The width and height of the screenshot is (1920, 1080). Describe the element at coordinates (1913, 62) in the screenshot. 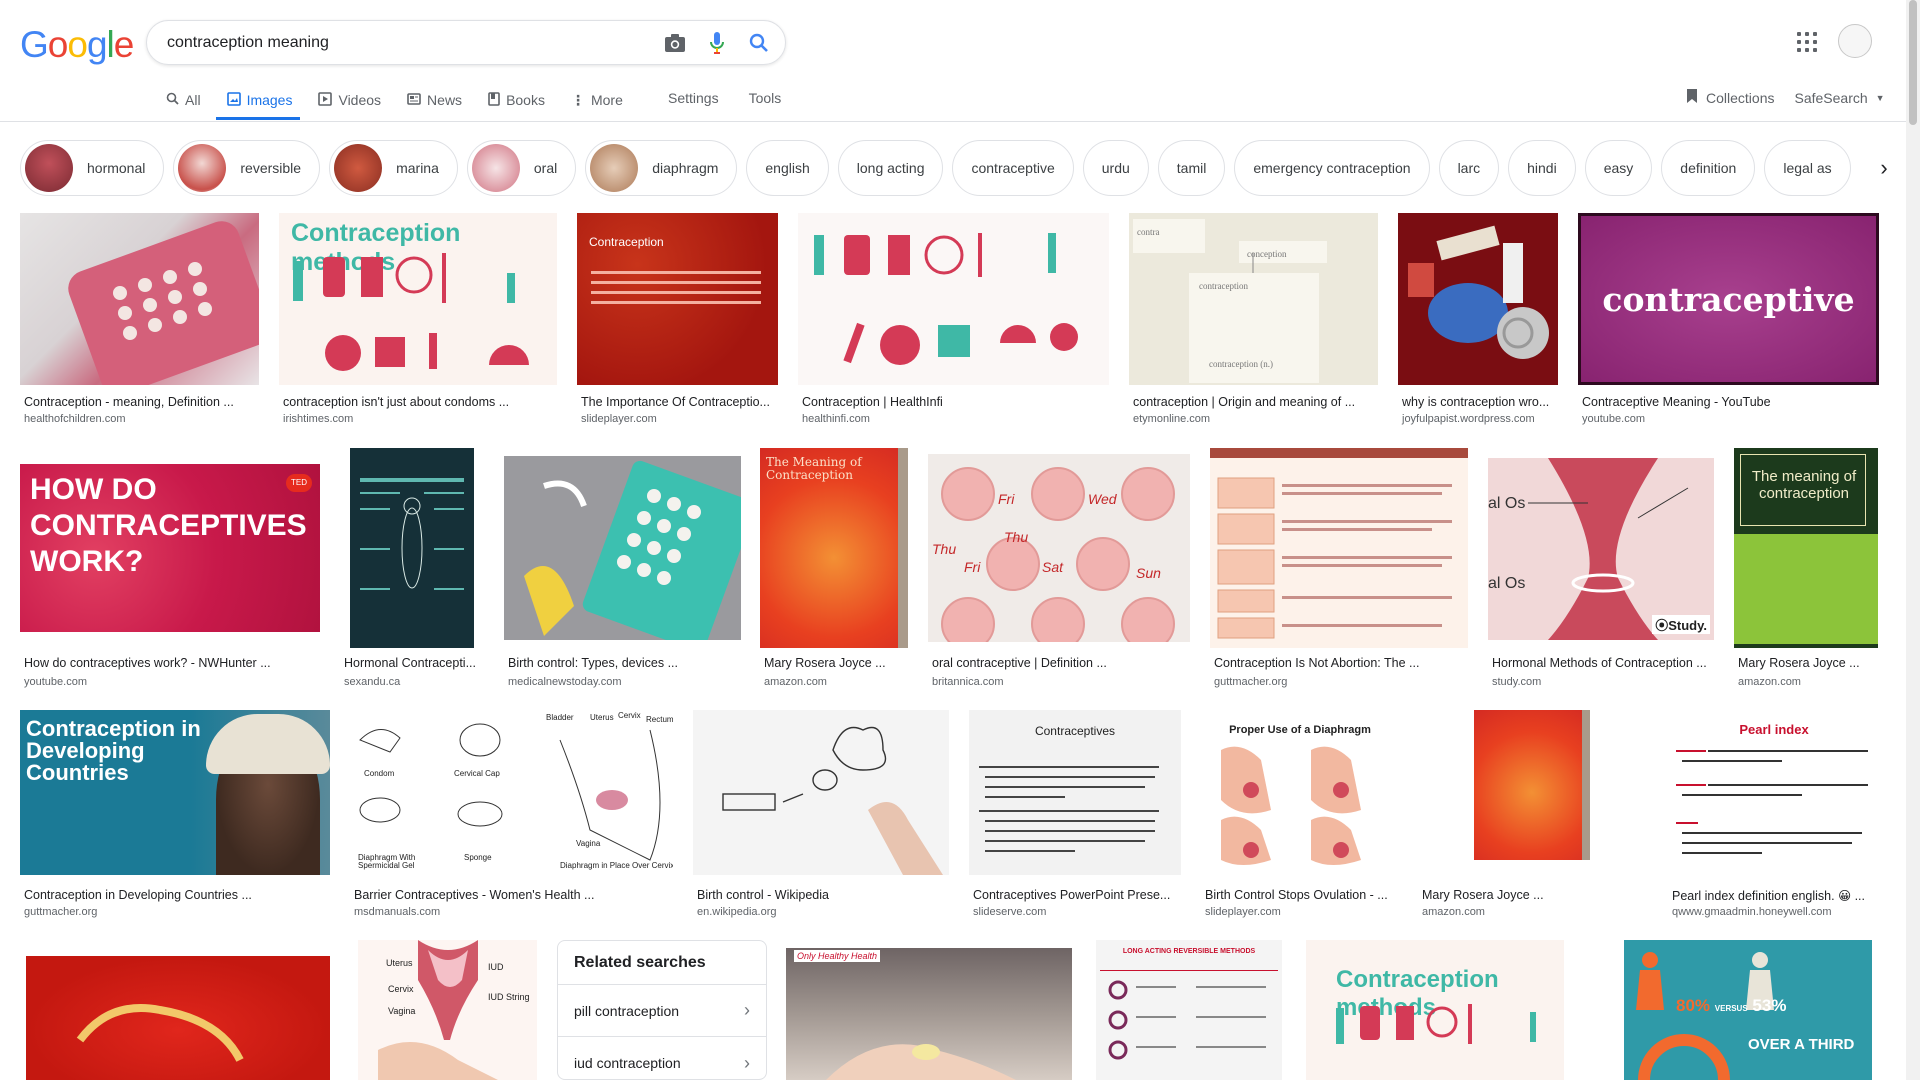

I see `scrollbar-thumb` at that location.